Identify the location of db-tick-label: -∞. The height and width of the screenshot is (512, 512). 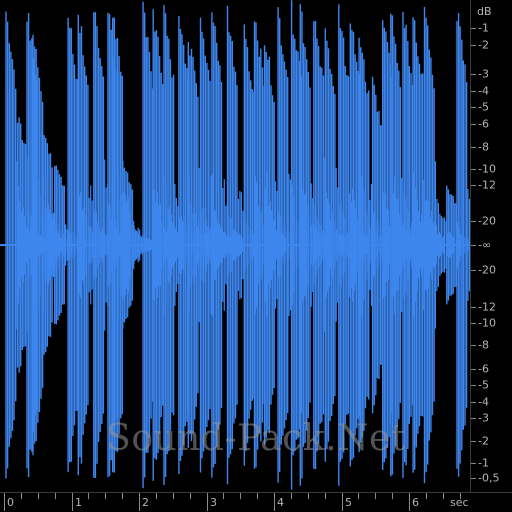
(485, 245).